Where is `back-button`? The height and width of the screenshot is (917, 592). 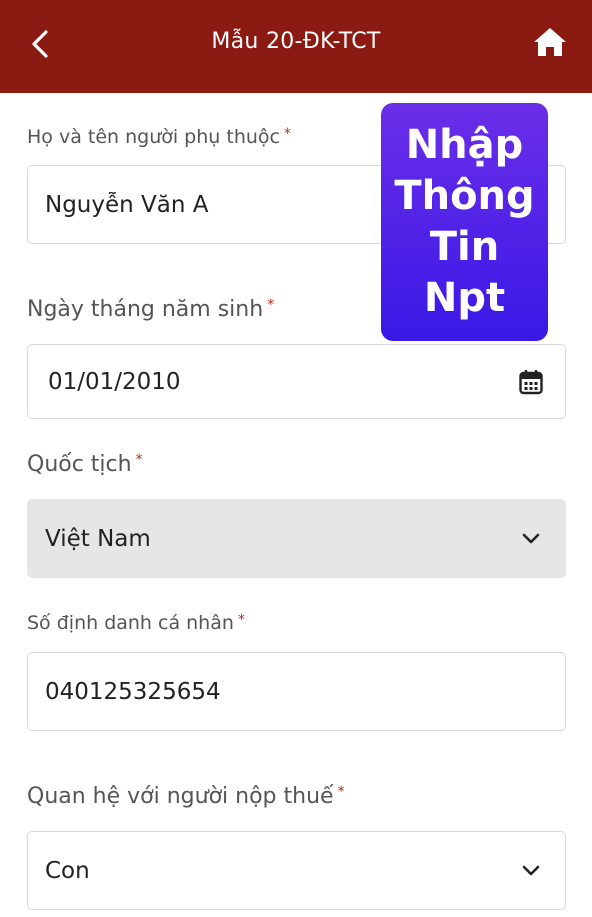 back-button is located at coordinates (40, 44).